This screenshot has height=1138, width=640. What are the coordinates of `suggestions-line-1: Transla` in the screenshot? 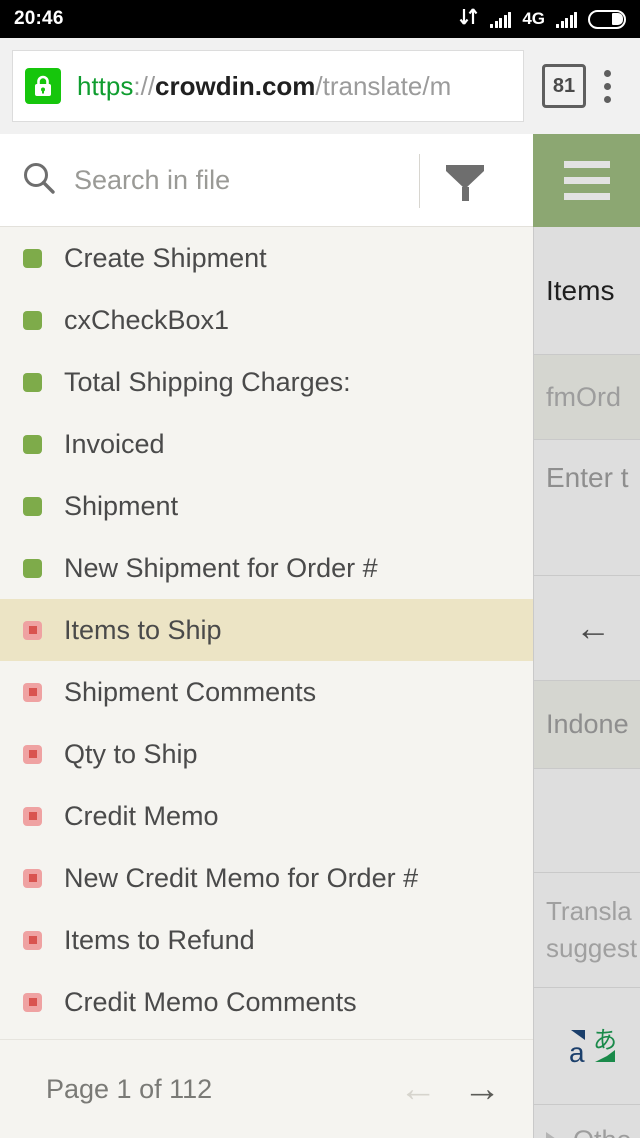 It's located at (589, 911).